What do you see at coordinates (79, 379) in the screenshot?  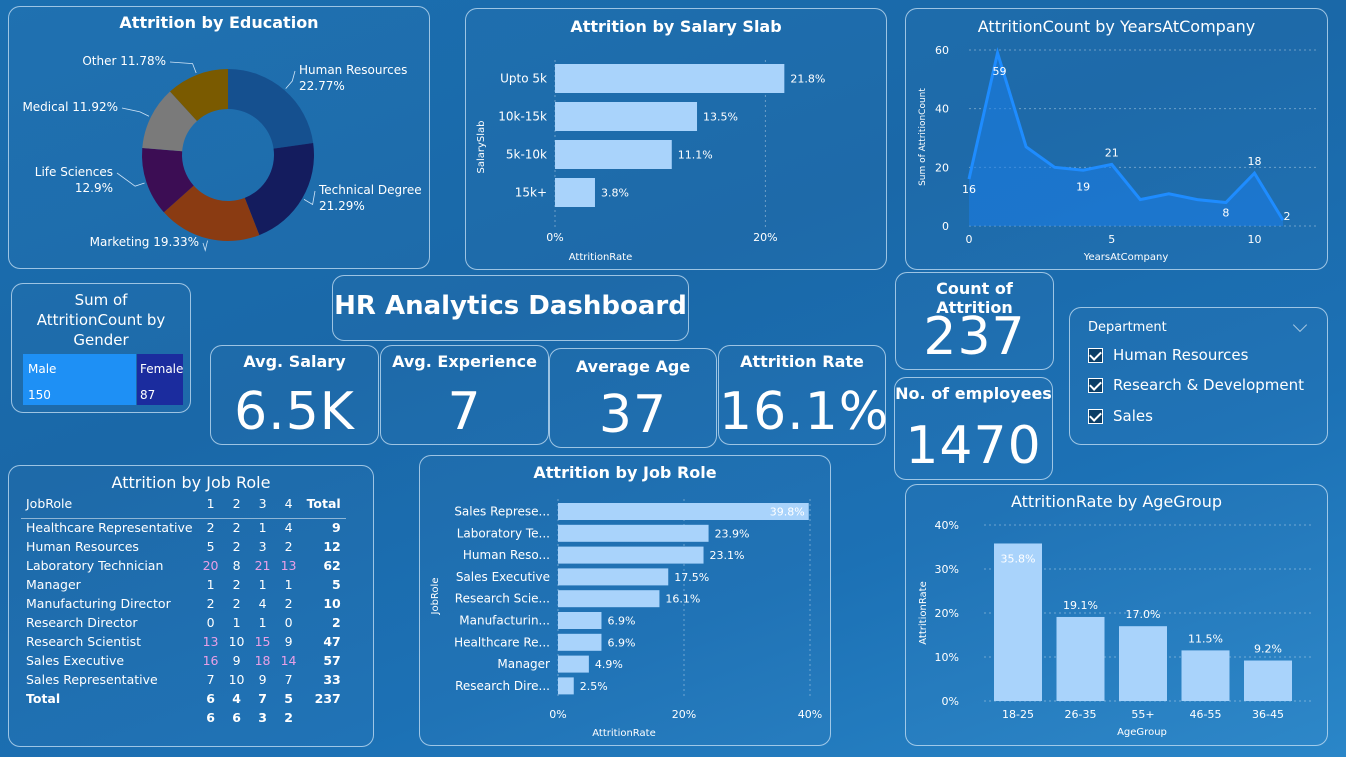 I see `gender-male-tile: Male 150` at bounding box center [79, 379].